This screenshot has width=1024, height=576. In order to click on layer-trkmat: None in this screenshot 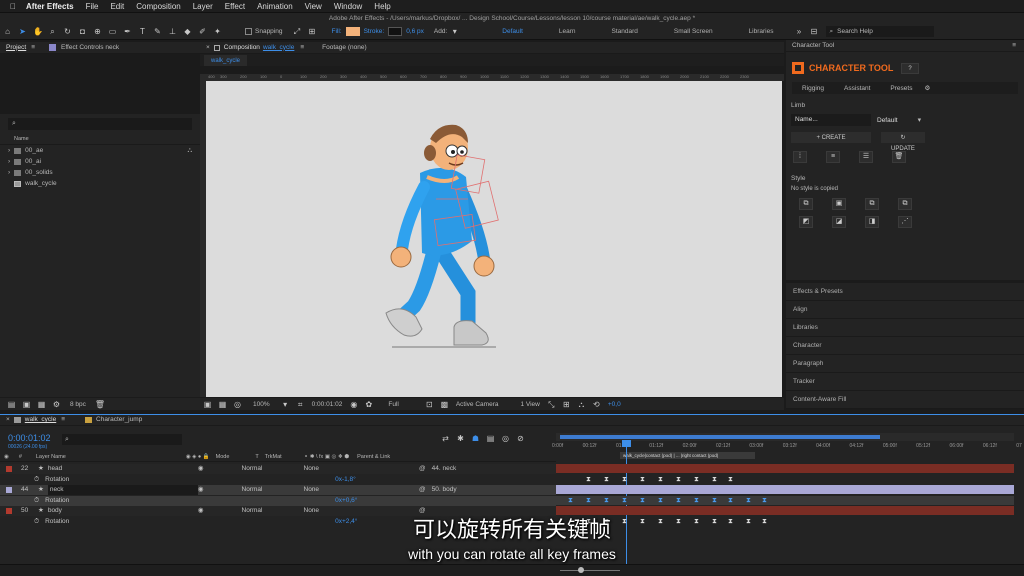, I will do `click(312, 469)`.